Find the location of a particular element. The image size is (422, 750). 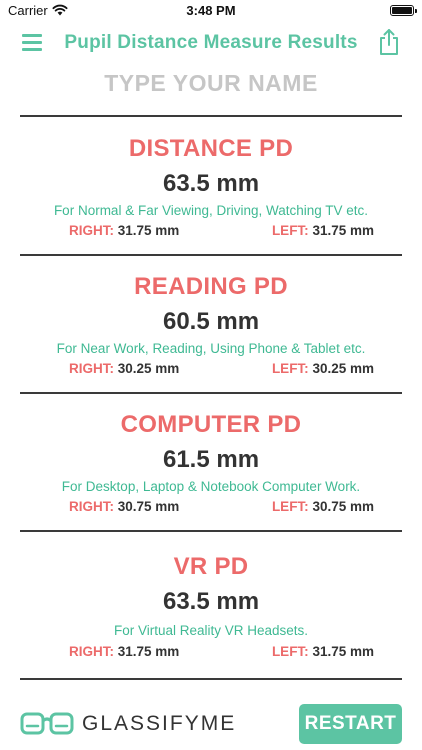

page-title: Pupil Distance Measure Results is located at coordinates (211, 42).